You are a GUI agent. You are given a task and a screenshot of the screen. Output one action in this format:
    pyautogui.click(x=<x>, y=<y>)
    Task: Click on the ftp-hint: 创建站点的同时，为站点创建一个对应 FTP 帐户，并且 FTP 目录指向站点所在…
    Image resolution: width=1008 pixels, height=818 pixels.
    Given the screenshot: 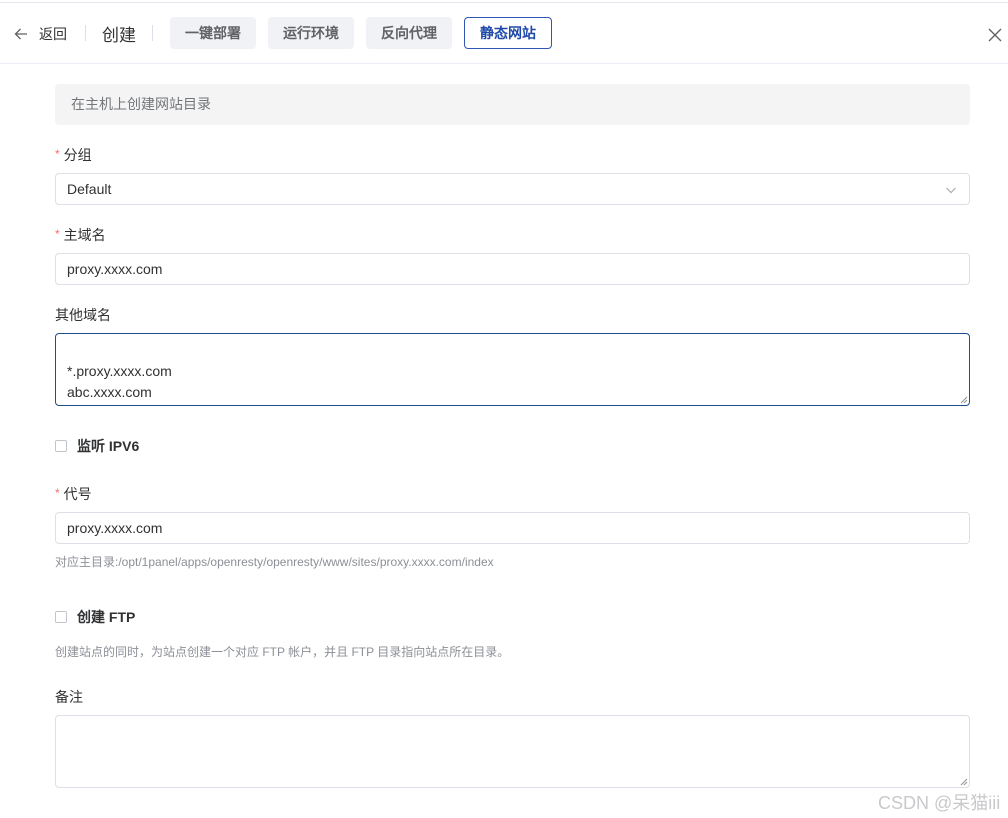 What is the action you would take?
    pyautogui.click(x=282, y=652)
    